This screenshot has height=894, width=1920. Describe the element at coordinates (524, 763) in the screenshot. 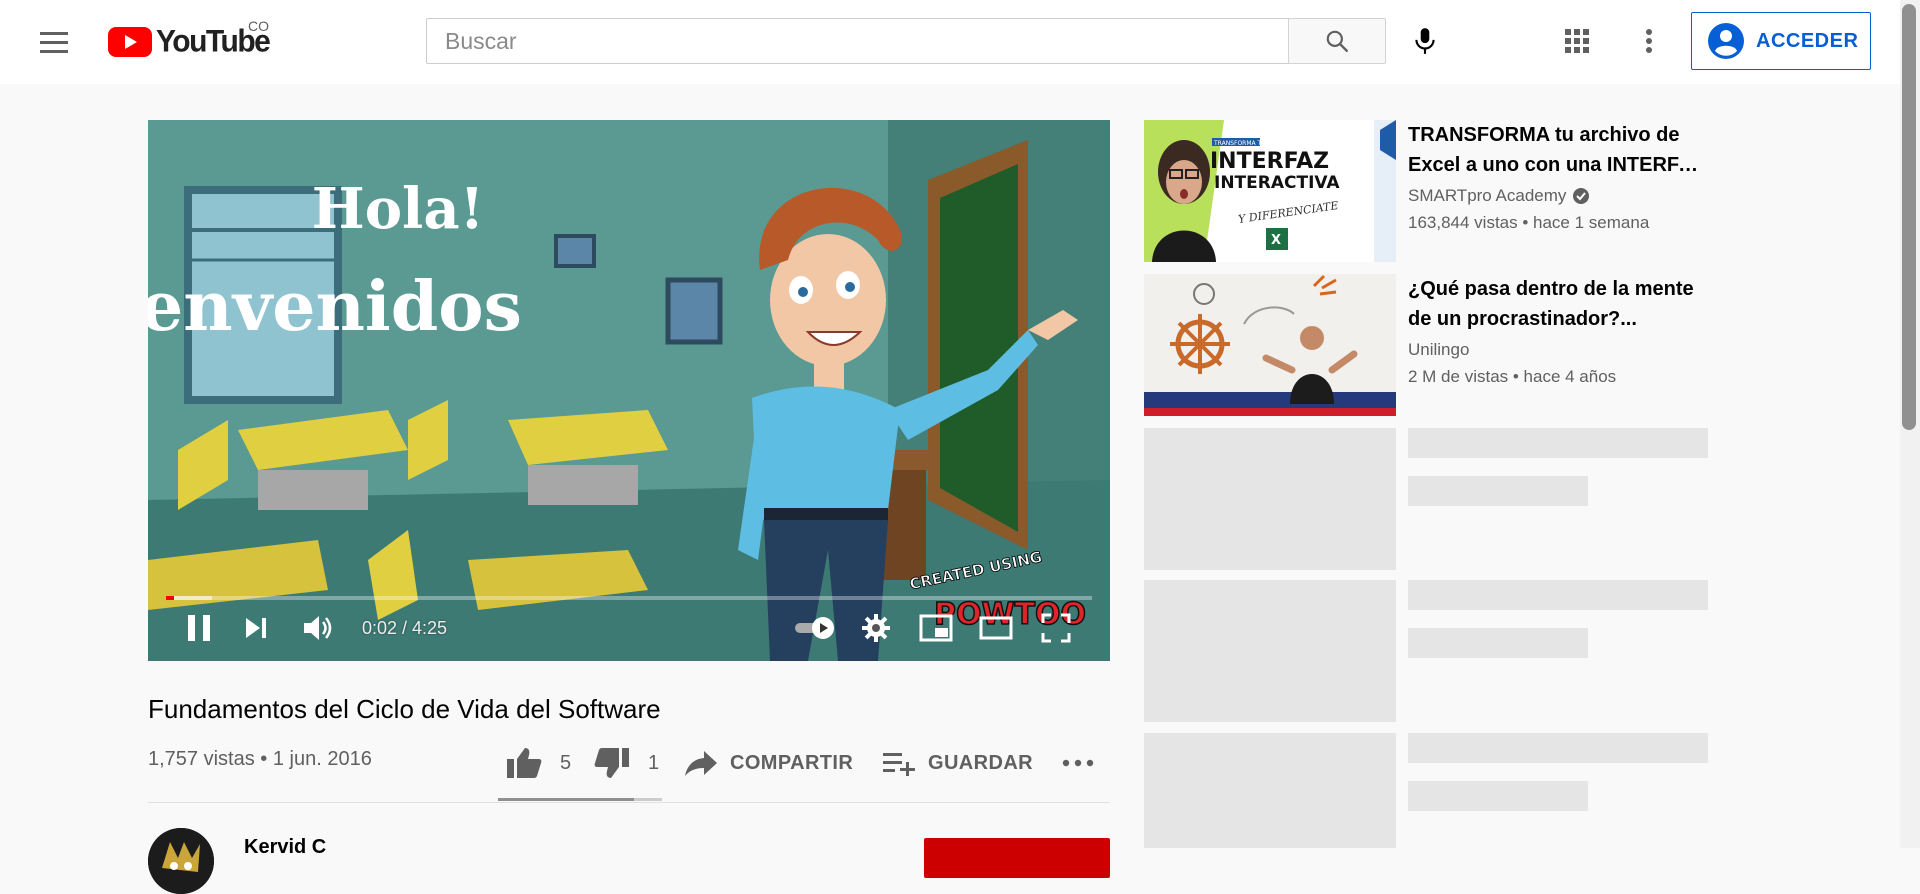

I see `thumbs-up-icon` at that location.